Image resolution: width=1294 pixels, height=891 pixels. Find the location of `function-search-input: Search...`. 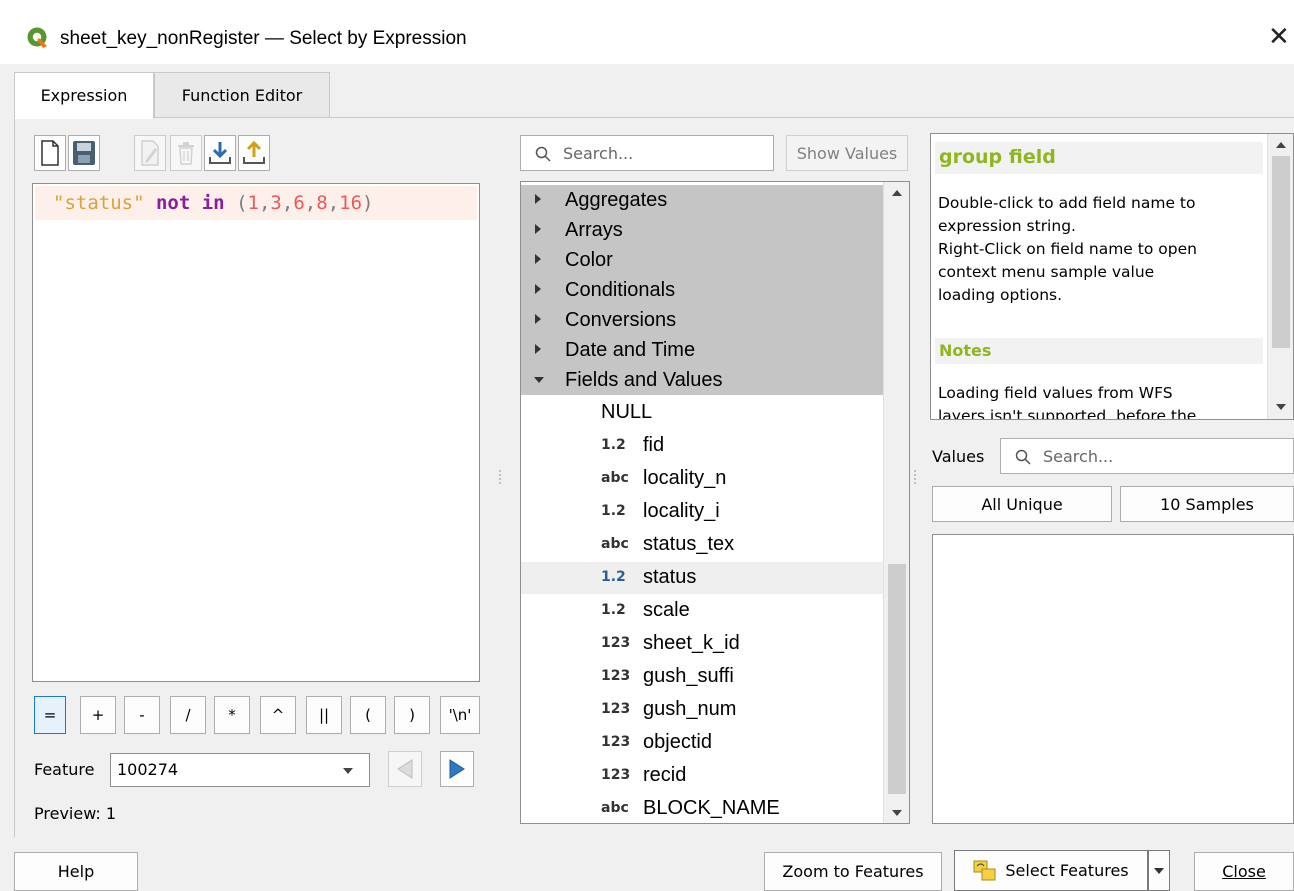

function-search-input: Search... is located at coordinates (647, 153).